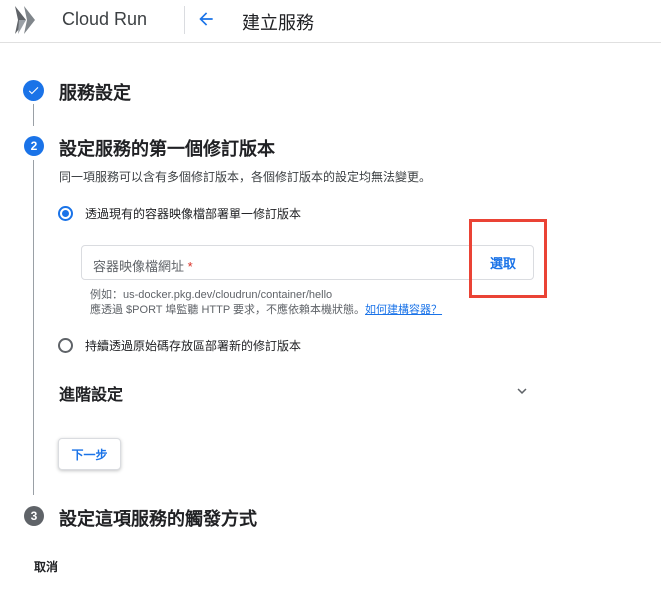 The image size is (661, 611). Describe the element at coordinates (104, 19) in the screenshot. I see `app-title: Cloud Run` at that location.